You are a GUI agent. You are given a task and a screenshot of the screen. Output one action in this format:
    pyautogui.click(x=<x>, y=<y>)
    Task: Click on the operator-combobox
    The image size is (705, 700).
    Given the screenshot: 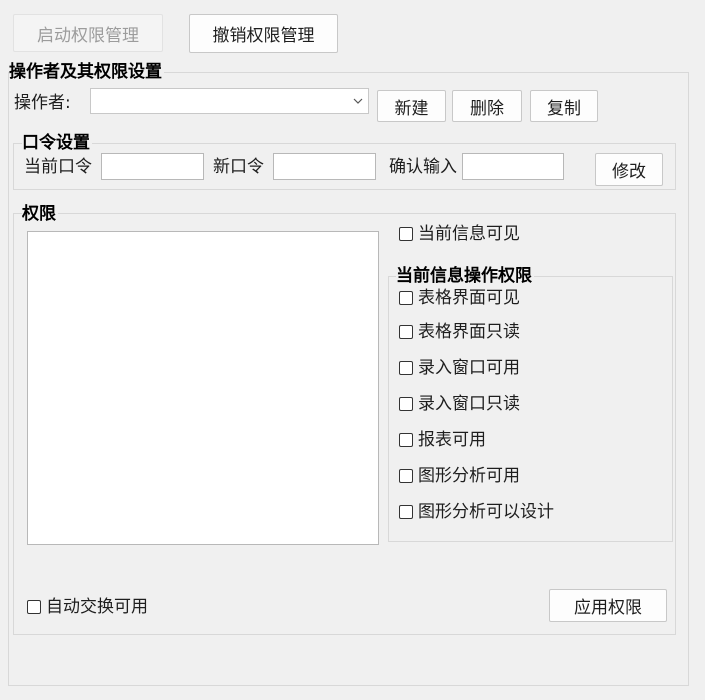 What is the action you would take?
    pyautogui.click(x=229, y=101)
    